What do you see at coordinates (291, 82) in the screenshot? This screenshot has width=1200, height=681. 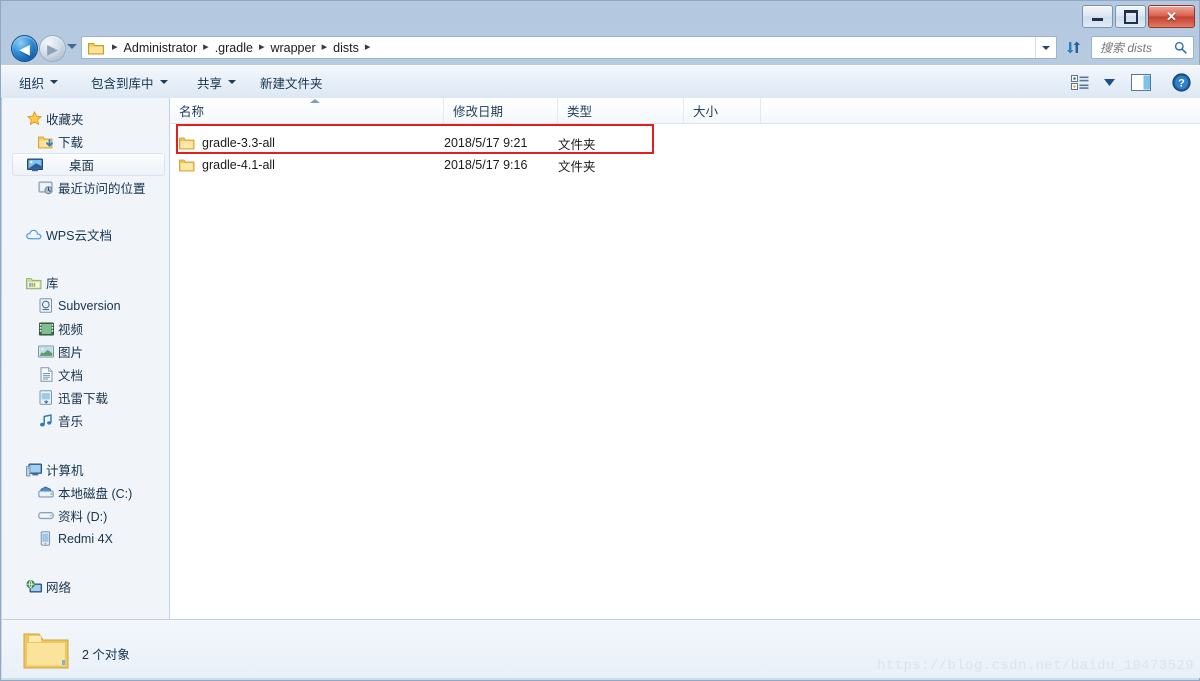 I see `new-folder-button: 新建文件夹` at bounding box center [291, 82].